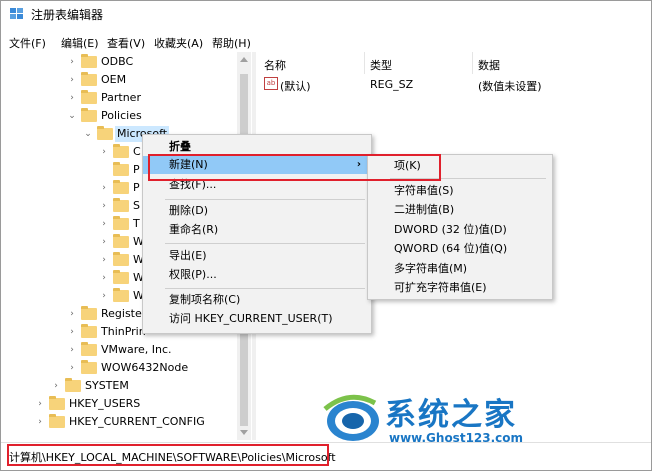 The height and width of the screenshot is (473, 654). What do you see at coordinates (257, 211) in the screenshot?
I see `menu-item-delete: 删除(D)` at bounding box center [257, 211].